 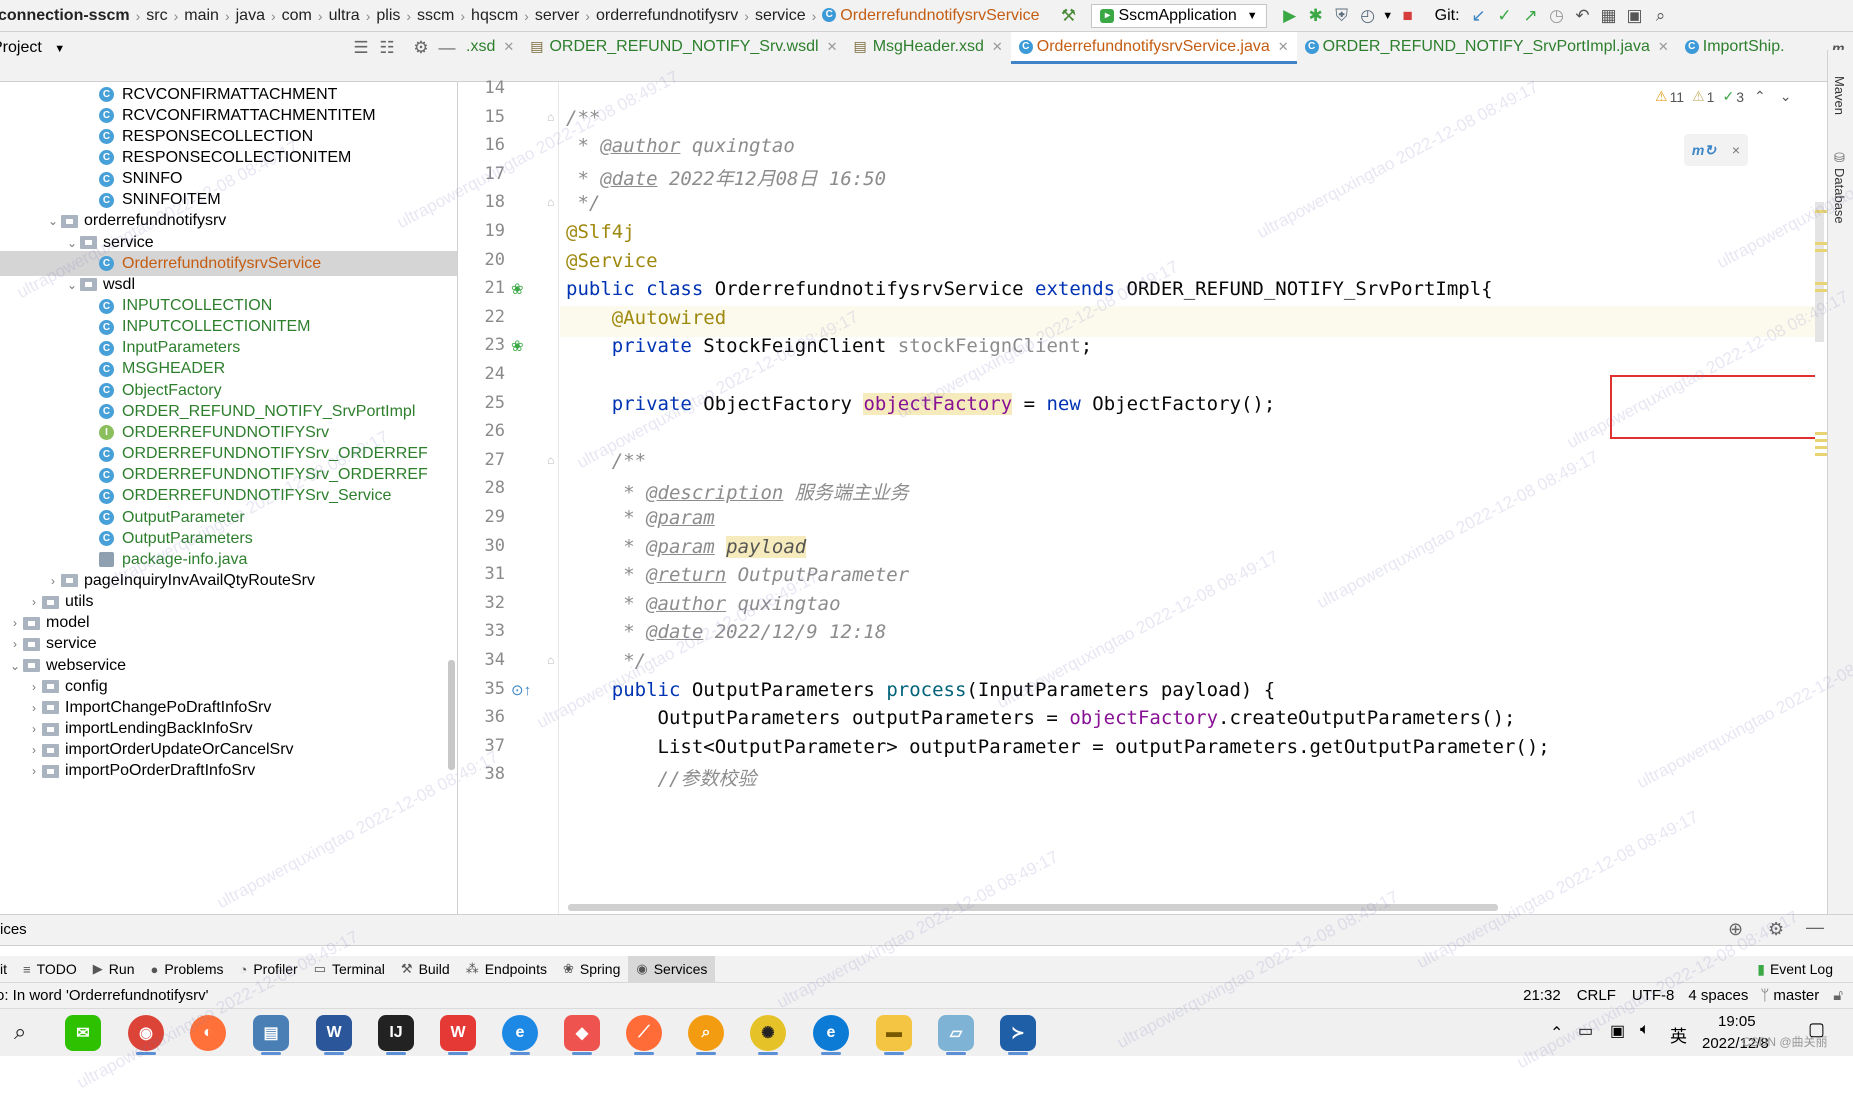 I want to click on git-commit-icon: ✓, so click(x=1505, y=16).